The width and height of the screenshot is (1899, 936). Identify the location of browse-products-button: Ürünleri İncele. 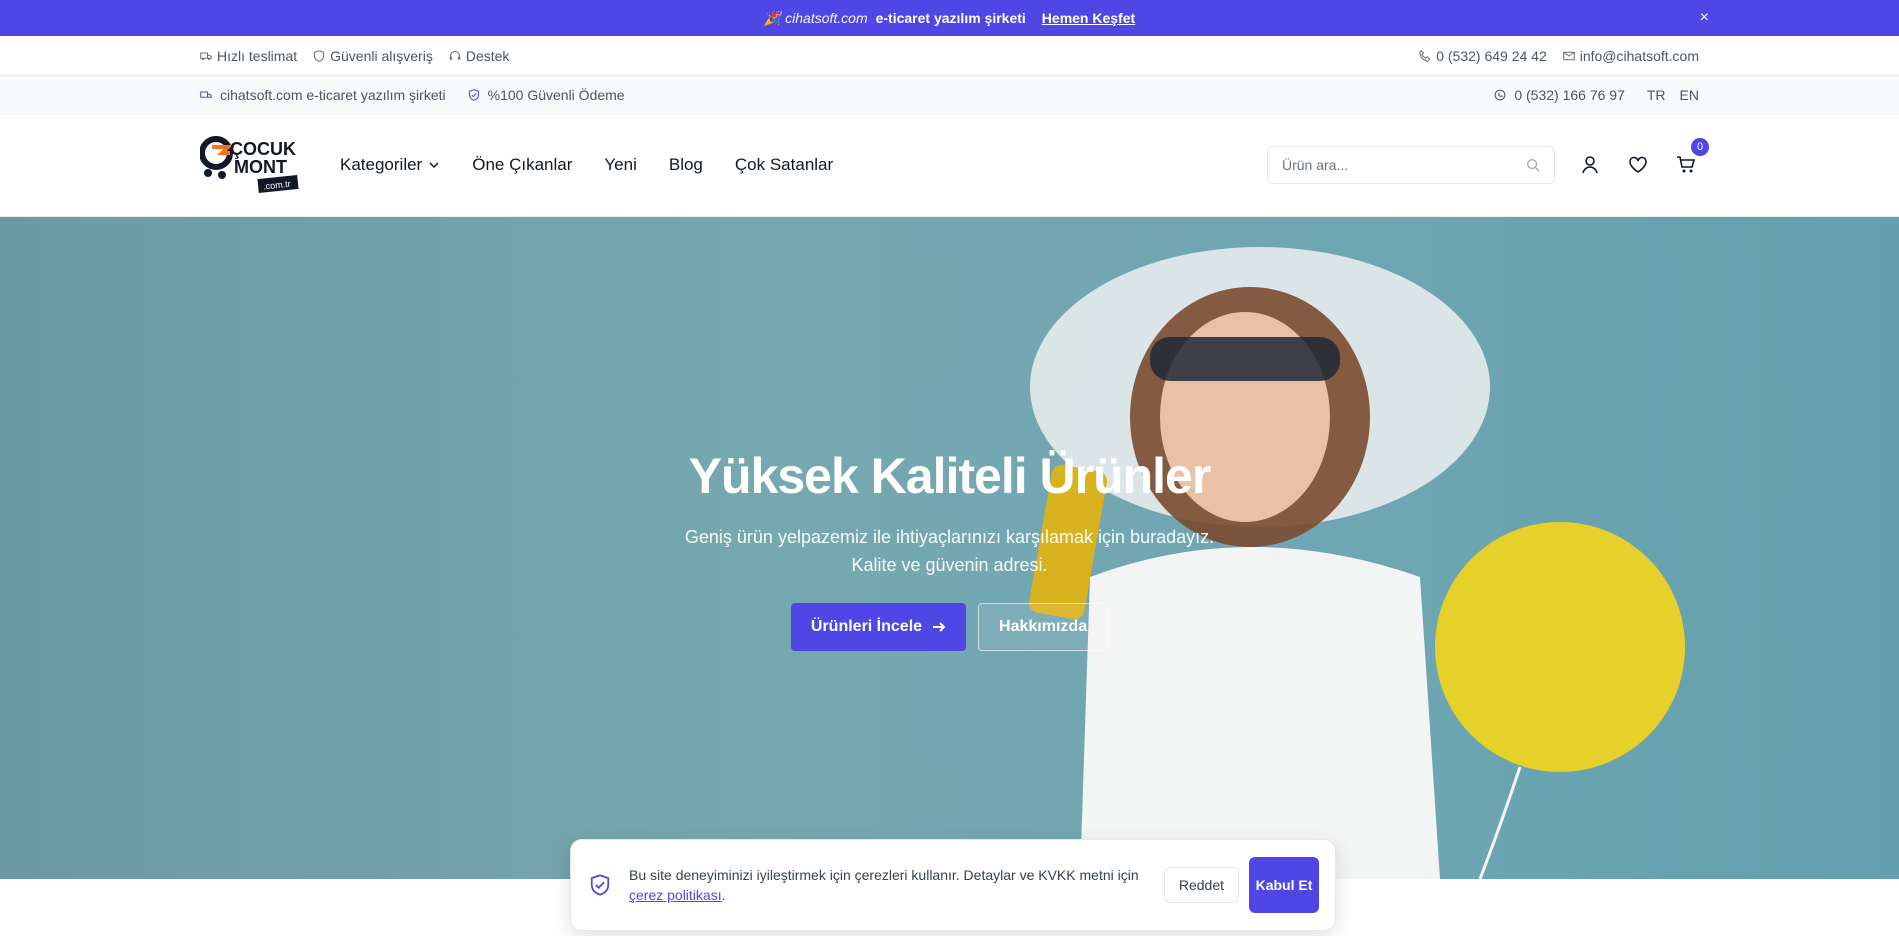
(878, 627).